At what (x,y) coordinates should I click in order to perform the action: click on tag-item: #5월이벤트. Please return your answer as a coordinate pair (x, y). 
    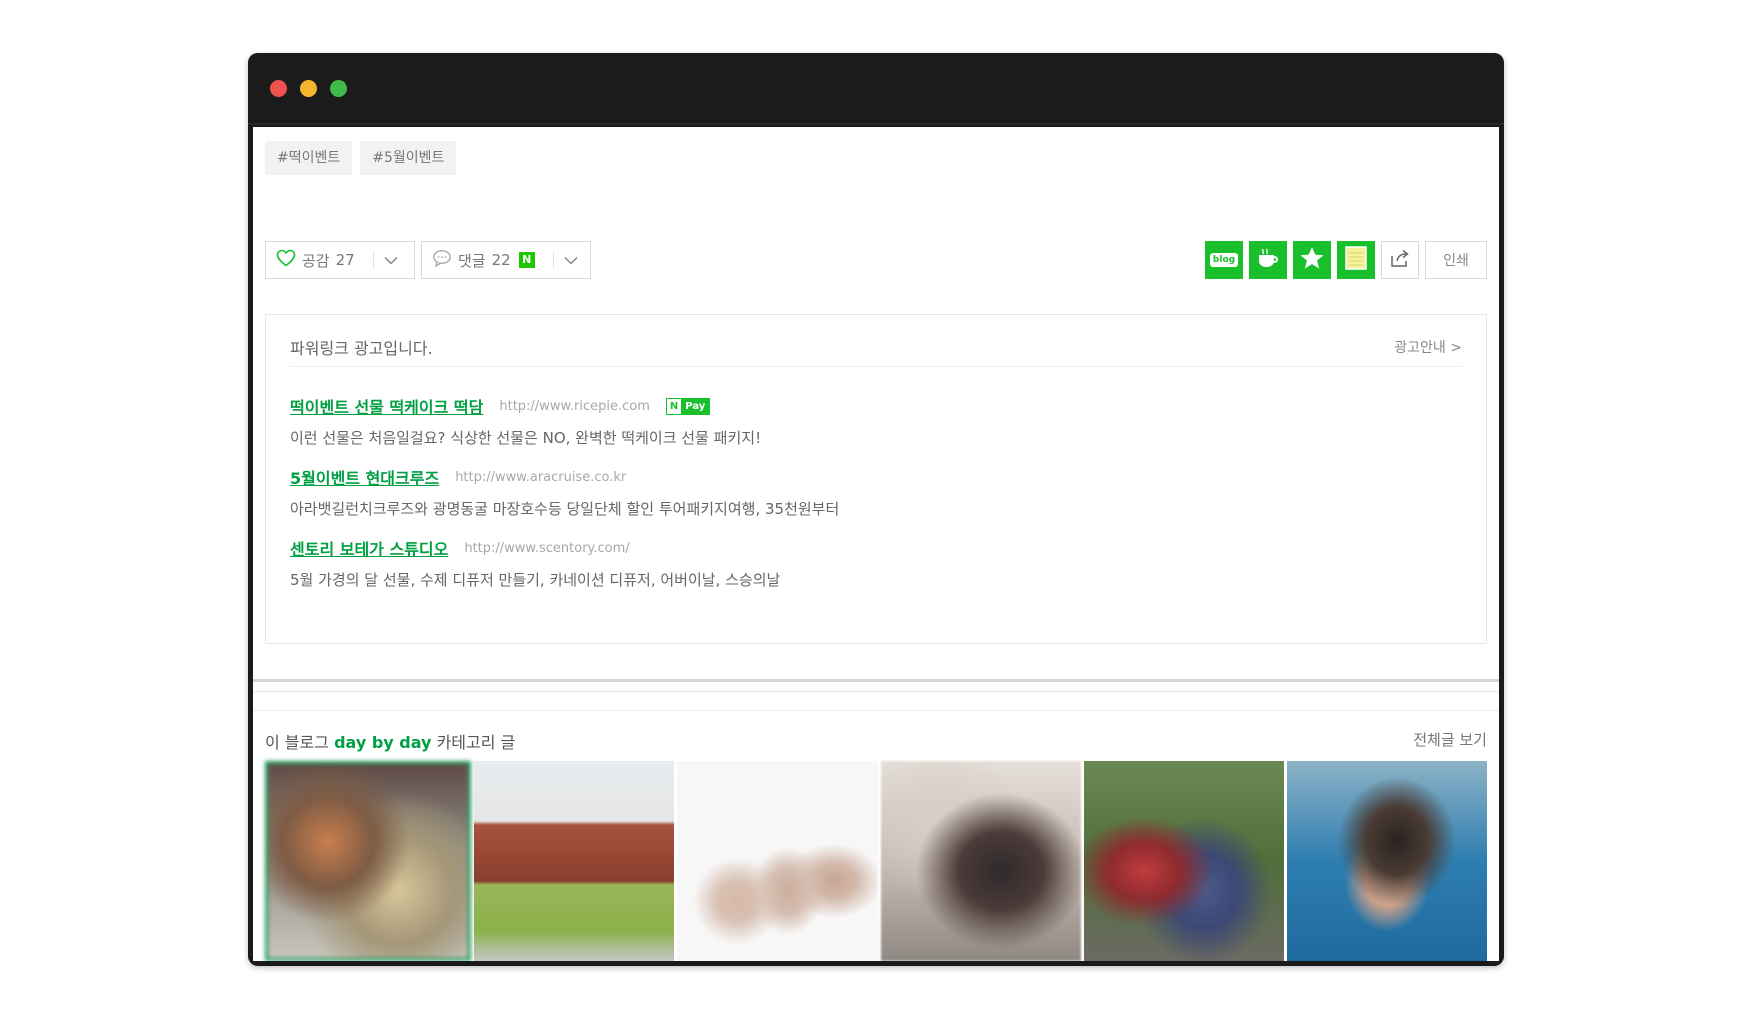
    Looking at the image, I should click on (408, 158).